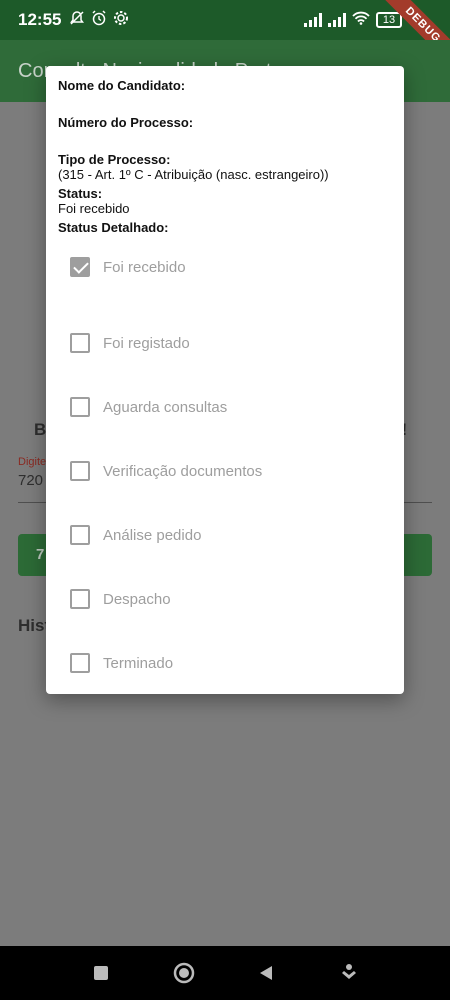  I want to click on detailed-status-label: Status Detalhado:, so click(113, 227).